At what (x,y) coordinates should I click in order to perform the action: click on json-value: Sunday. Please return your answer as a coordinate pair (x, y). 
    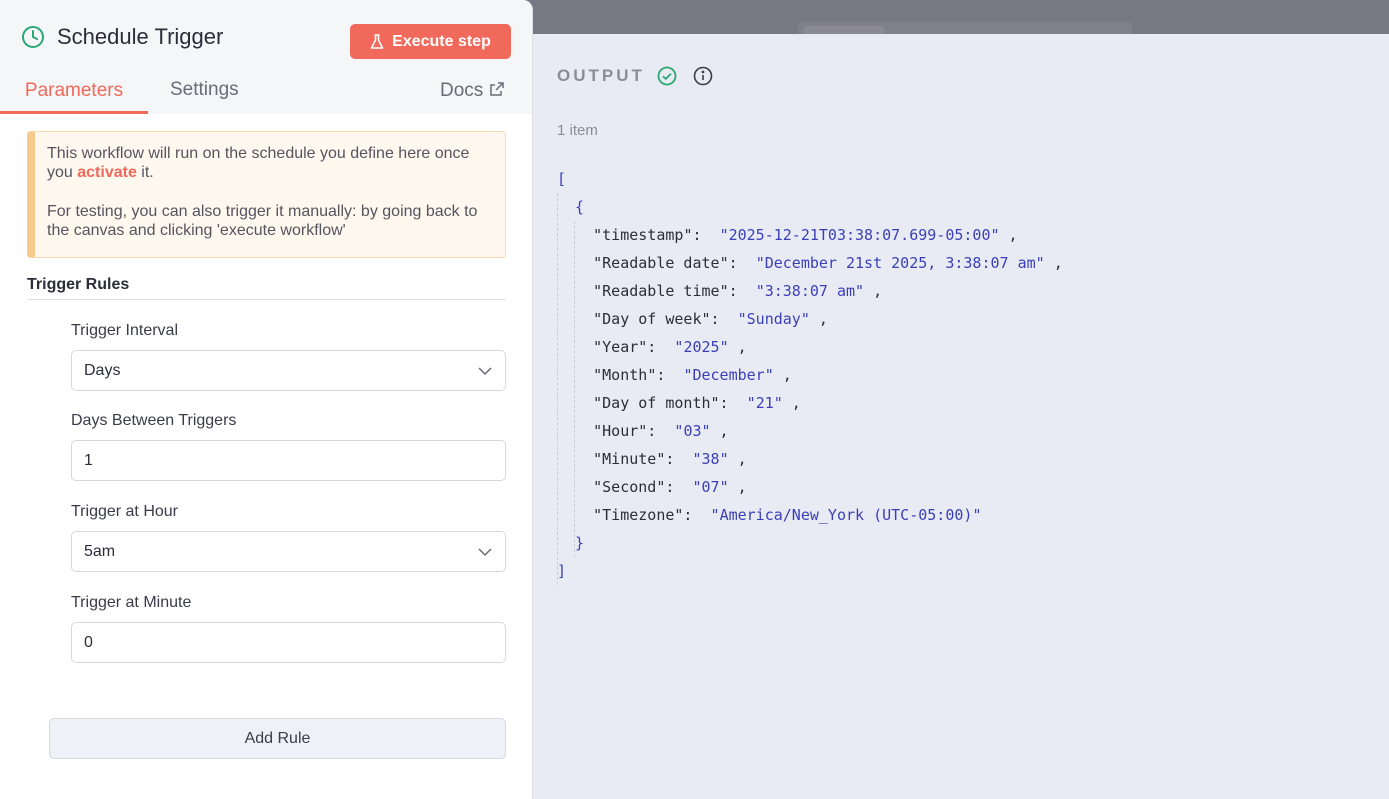
    Looking at the image, I should click on (773, 319).